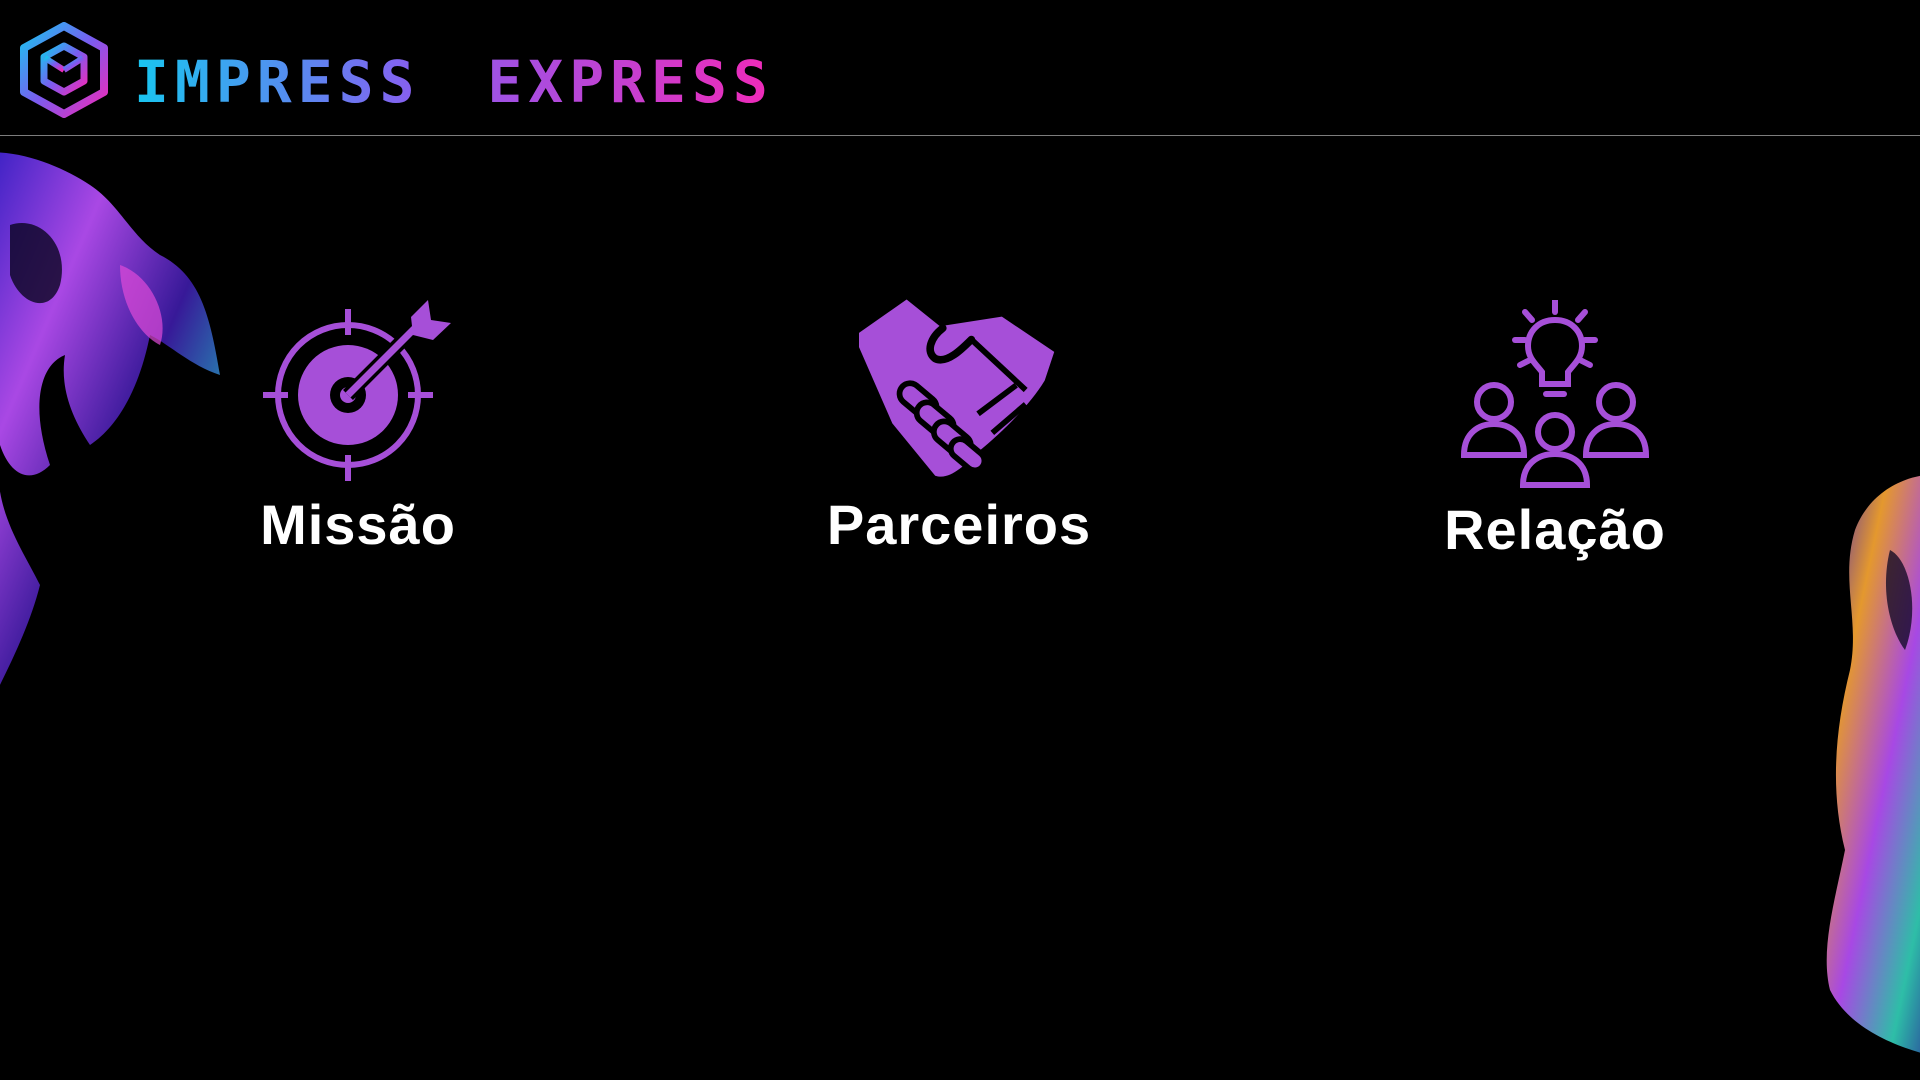  Describe the element at coordinates (630, 82) in the screenshot. I see `brand-word-express: EXPRESS` at that location.